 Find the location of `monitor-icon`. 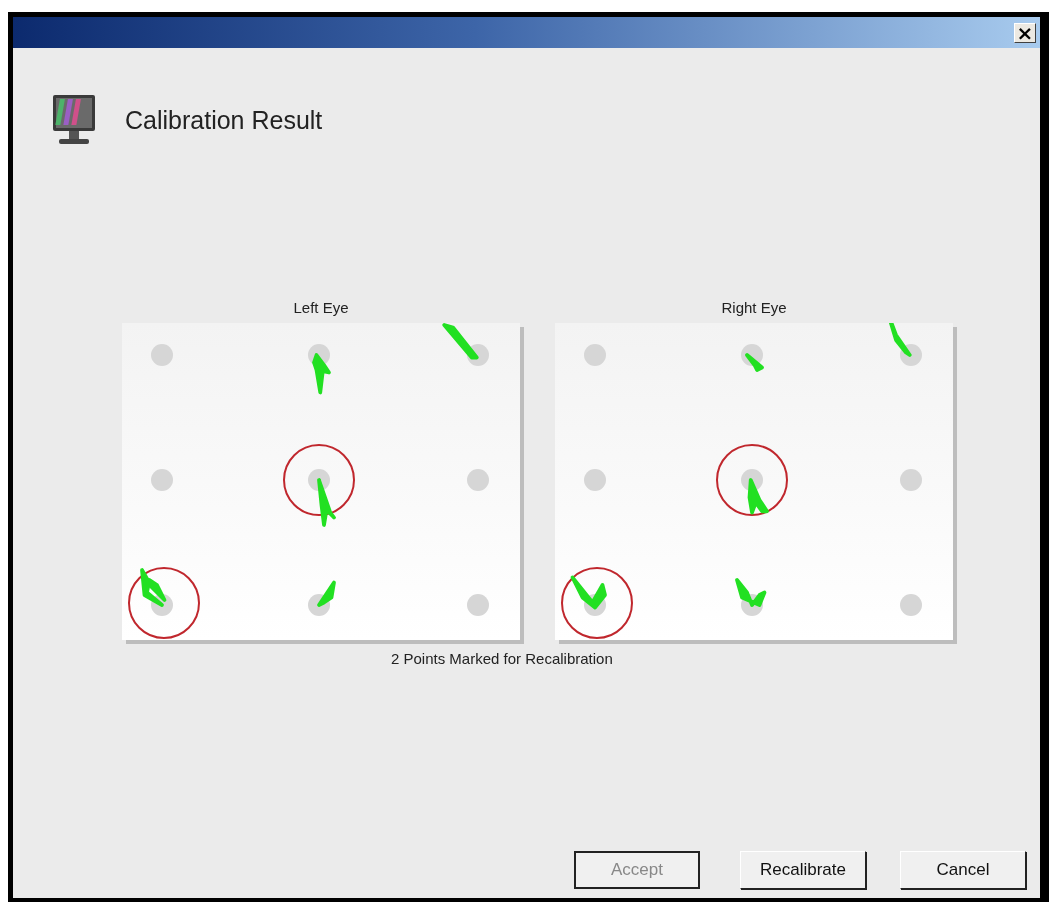

monitor-icon is located at coordinates (74, 120).